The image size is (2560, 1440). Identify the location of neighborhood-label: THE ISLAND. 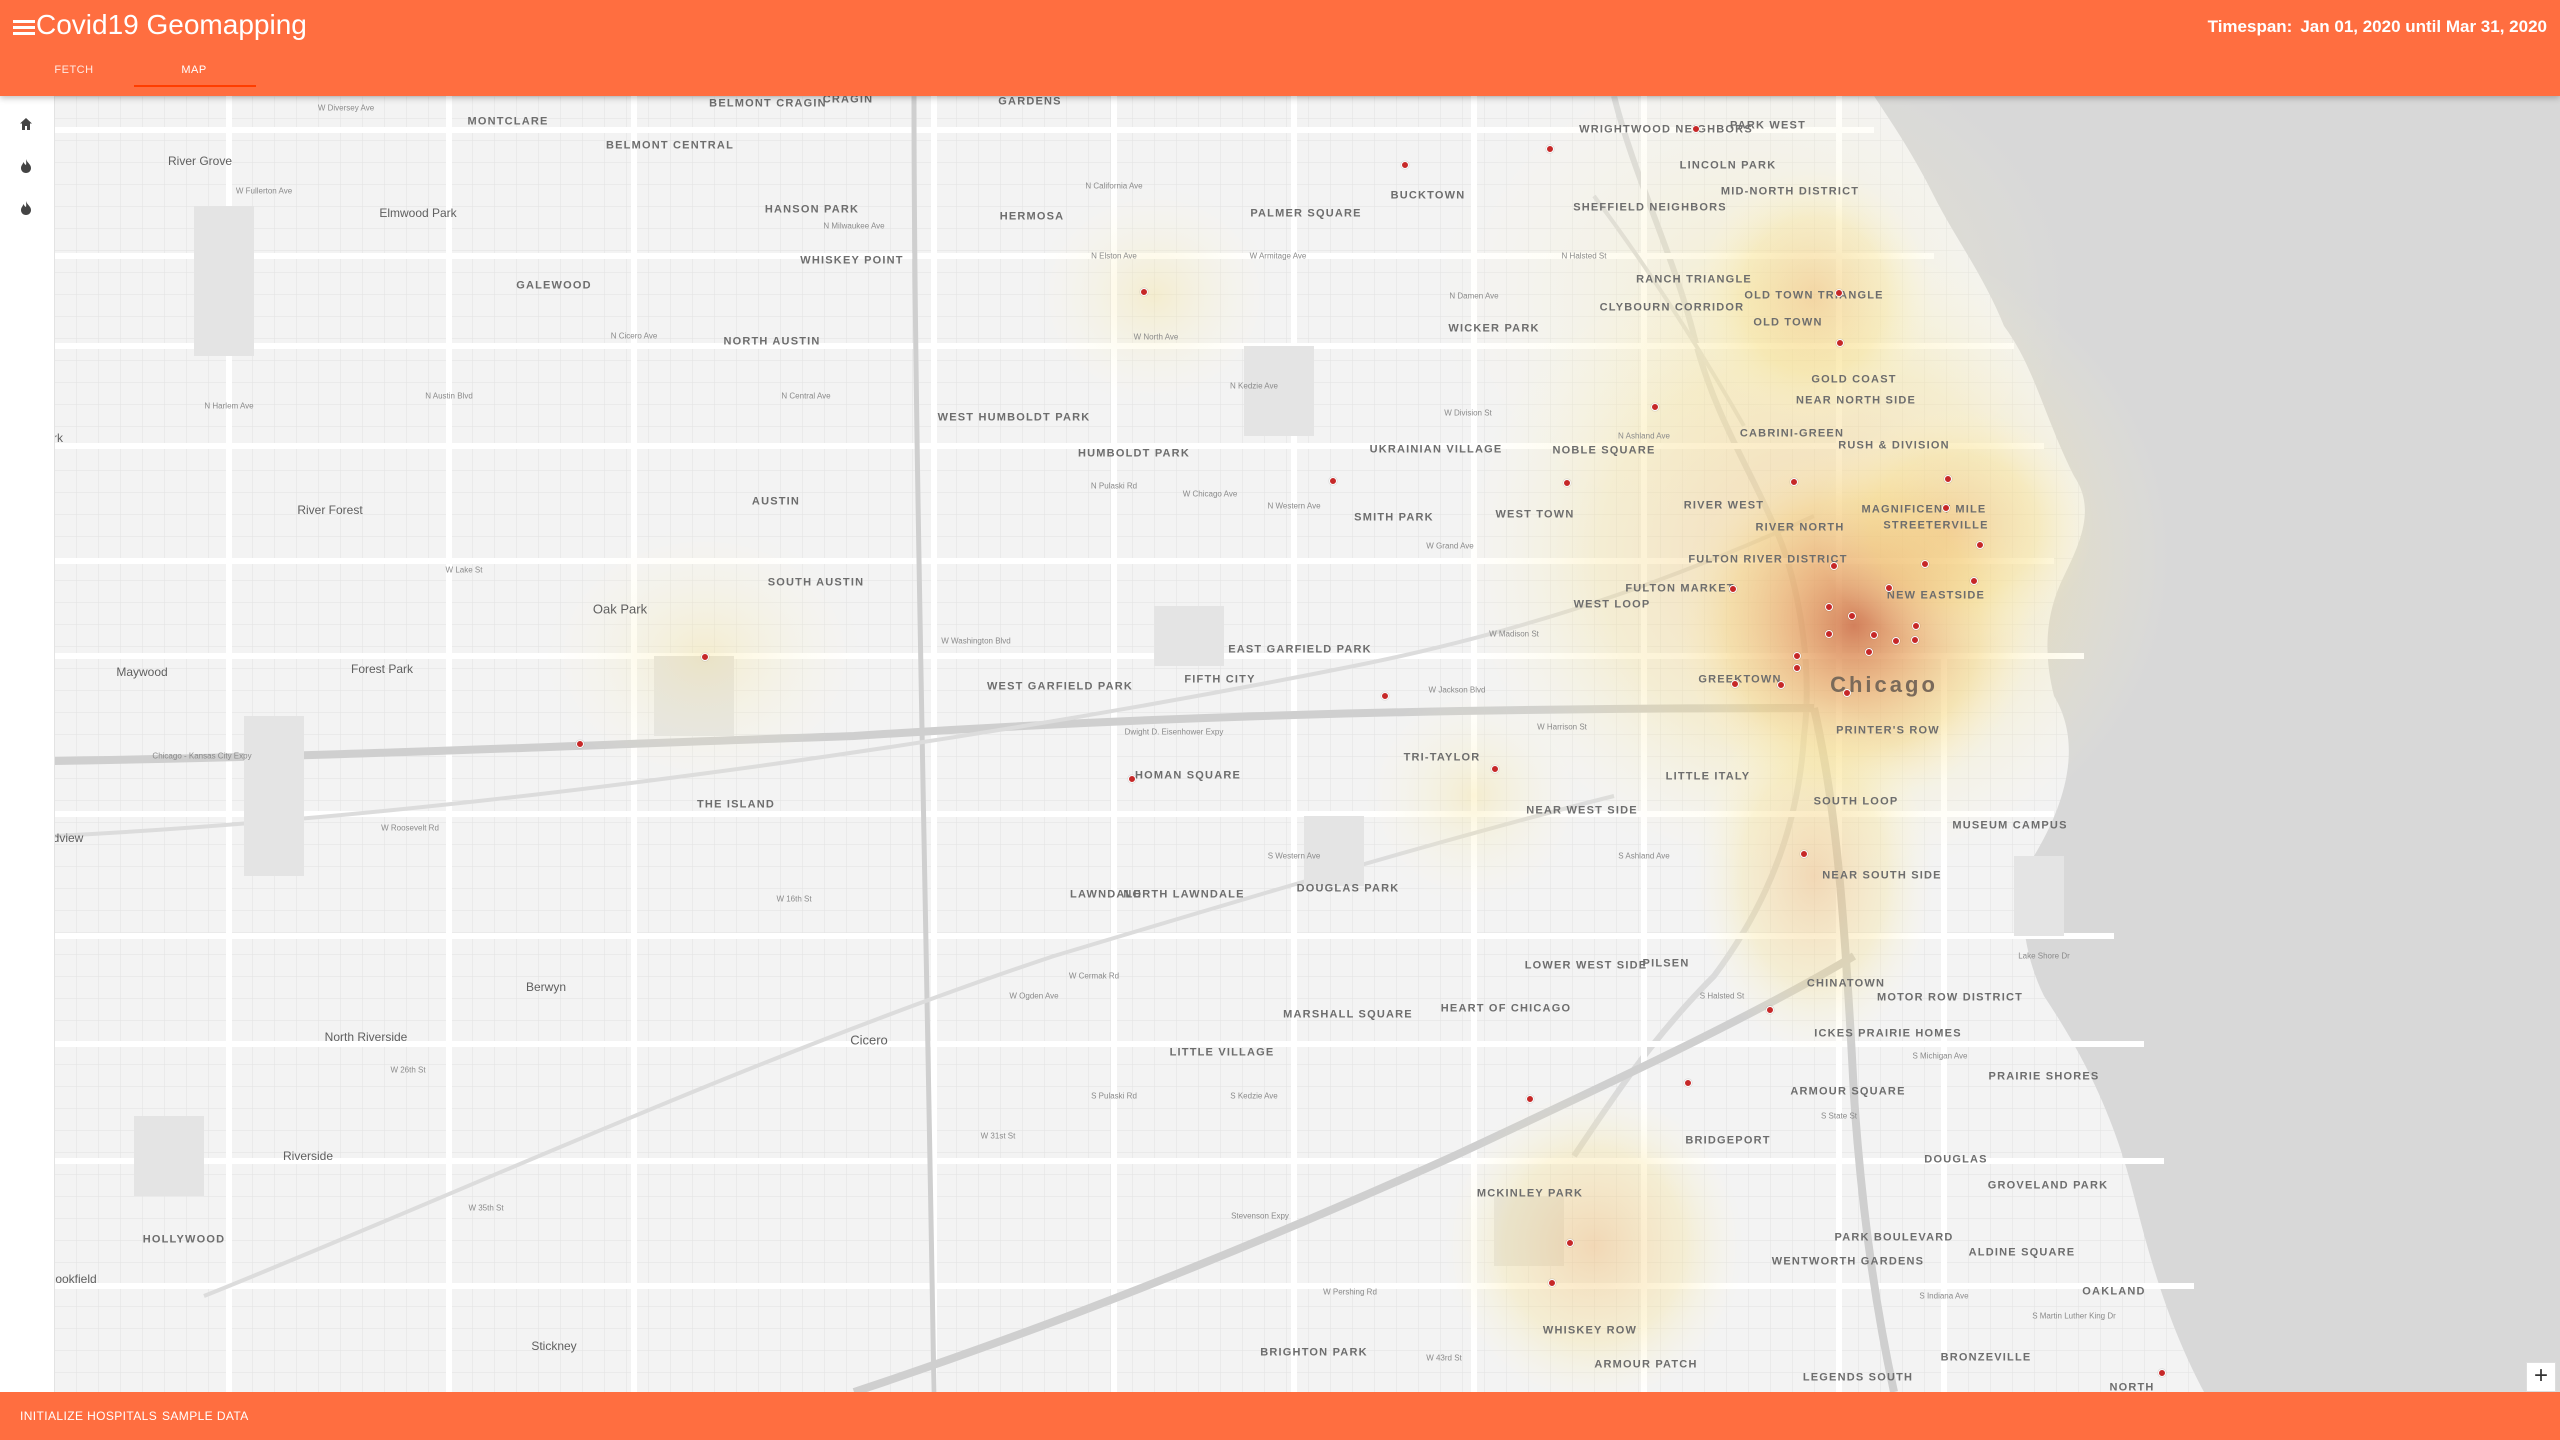
(736, 804).